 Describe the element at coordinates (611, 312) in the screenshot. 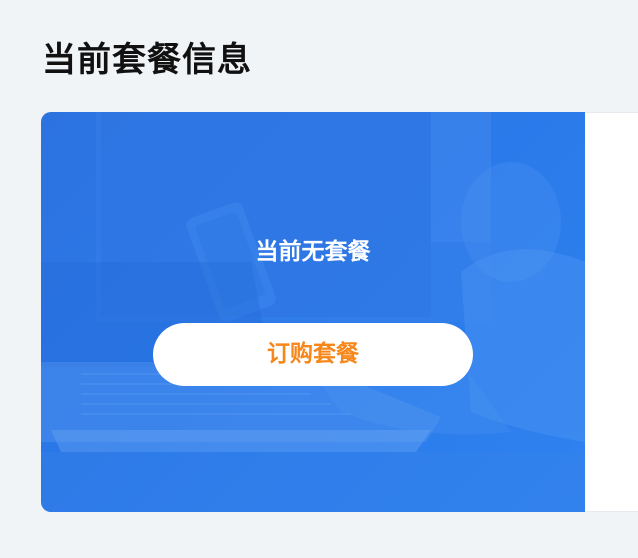

I see `plan-detail-panel` at that location.